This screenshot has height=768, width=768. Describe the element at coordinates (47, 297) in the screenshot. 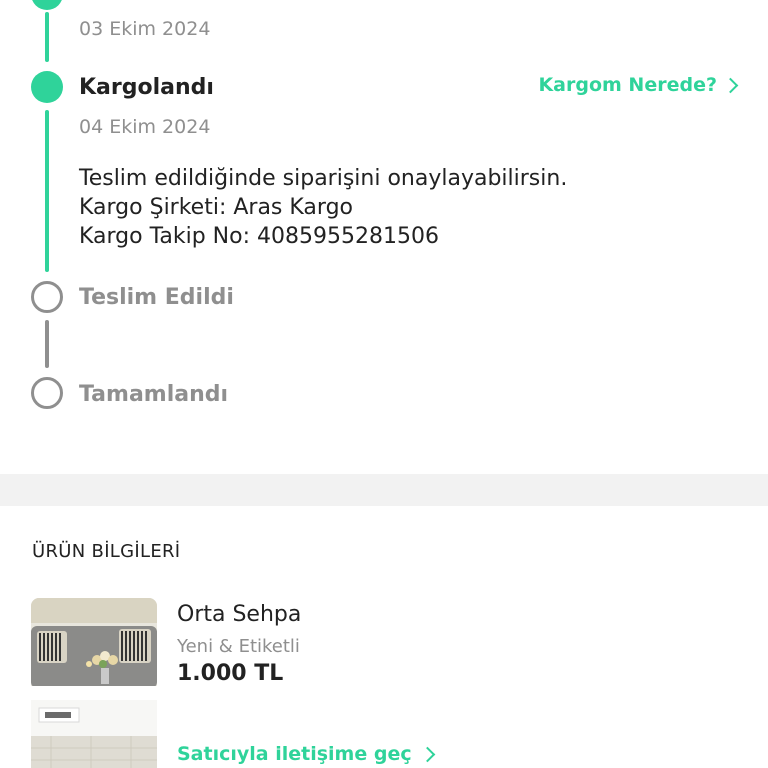

I see `timeline-dot-delivered` at that location.